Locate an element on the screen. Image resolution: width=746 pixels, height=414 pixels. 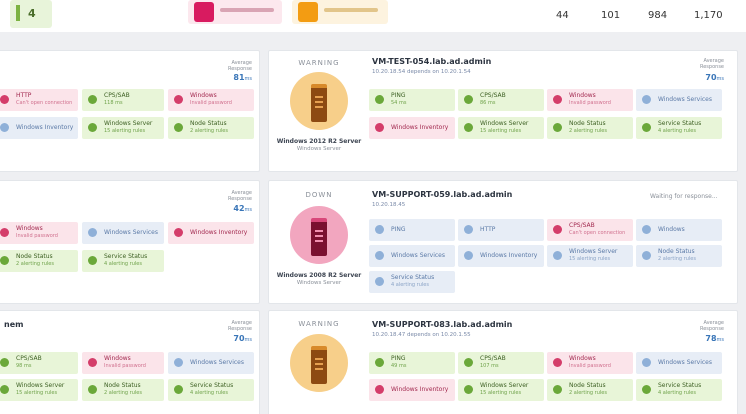
os-name: Windows 2012 R2 Server is located at coordinates (319, 141).